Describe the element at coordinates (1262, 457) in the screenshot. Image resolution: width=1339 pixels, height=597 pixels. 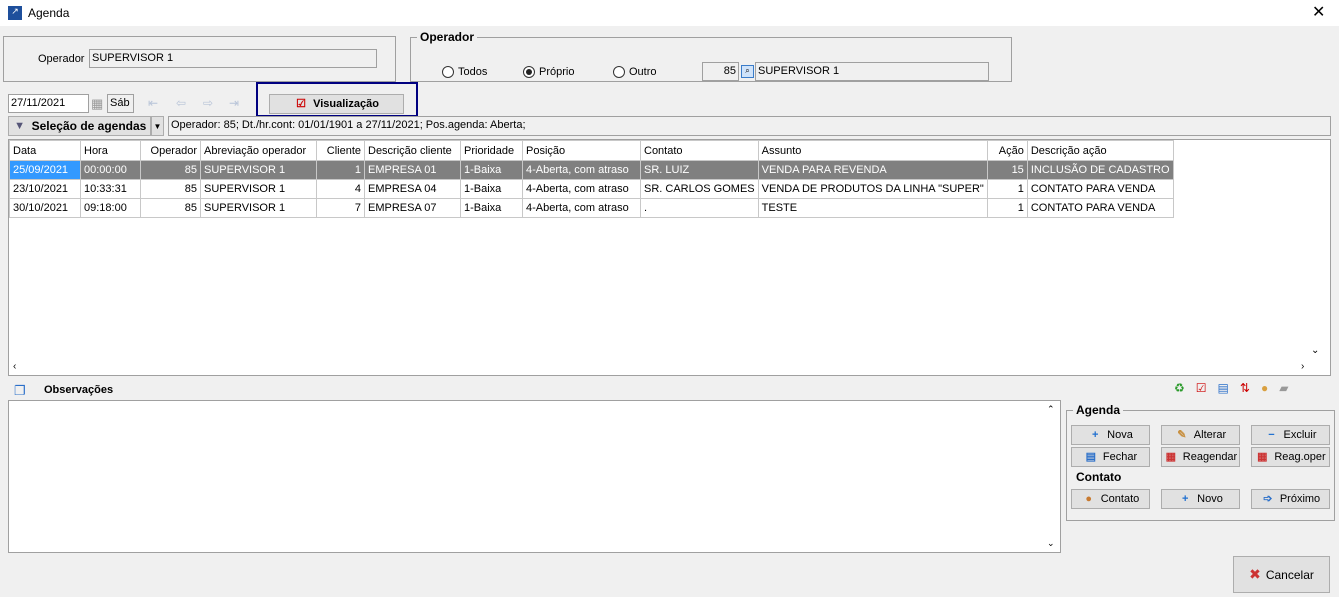
I see `reagoper-icon: ▦` at that location.